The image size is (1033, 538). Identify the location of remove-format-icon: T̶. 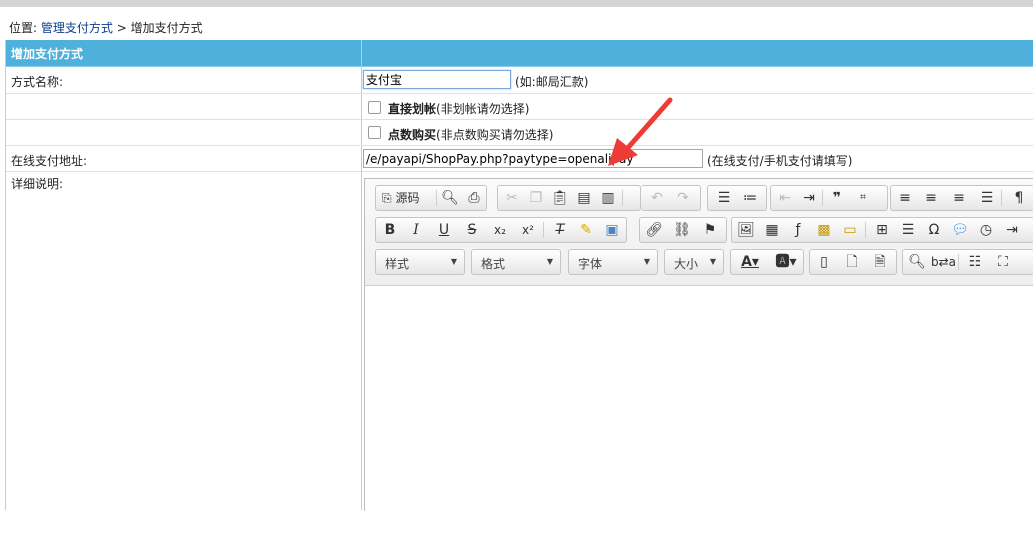
(560, 230).